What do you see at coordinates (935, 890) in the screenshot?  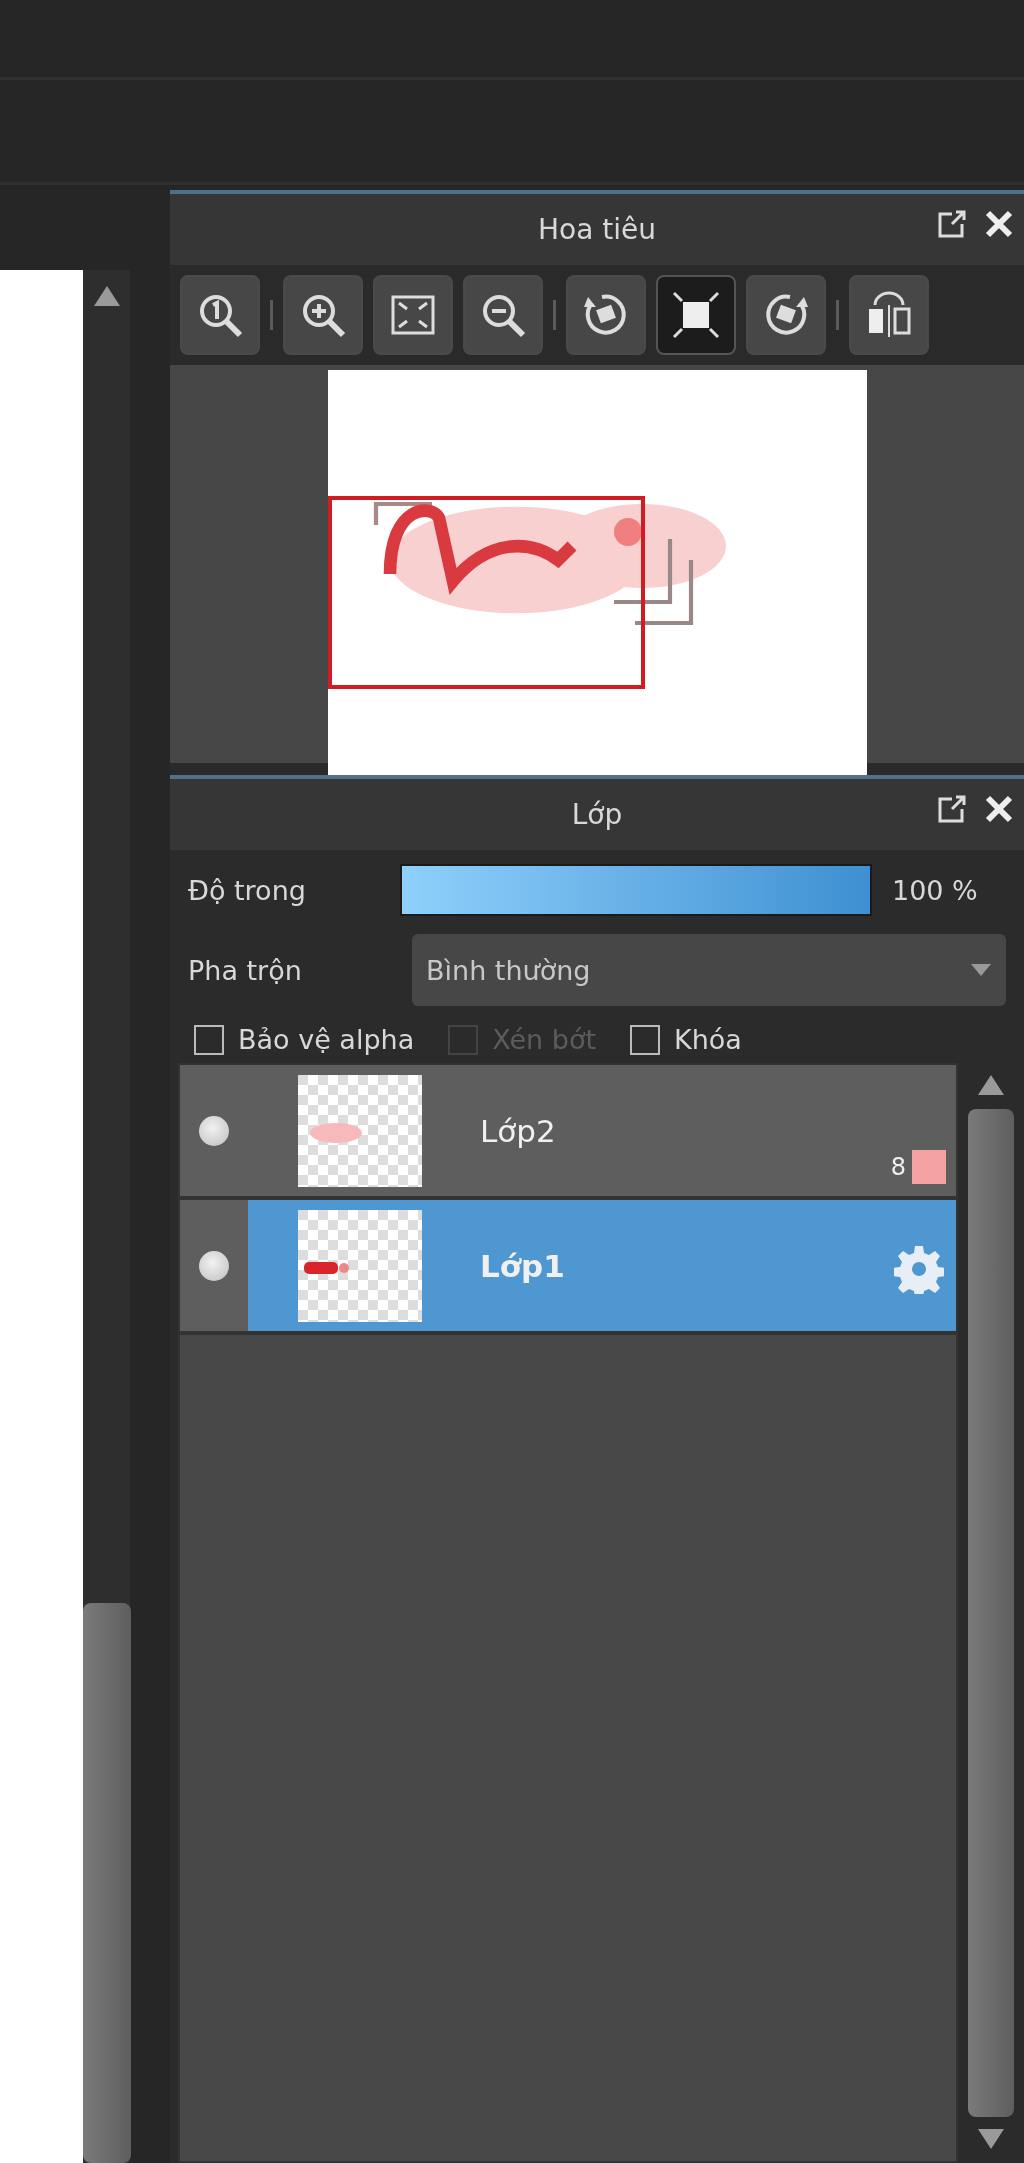 I see `opacity-value: 100 %` at bounding box center [935, 890].